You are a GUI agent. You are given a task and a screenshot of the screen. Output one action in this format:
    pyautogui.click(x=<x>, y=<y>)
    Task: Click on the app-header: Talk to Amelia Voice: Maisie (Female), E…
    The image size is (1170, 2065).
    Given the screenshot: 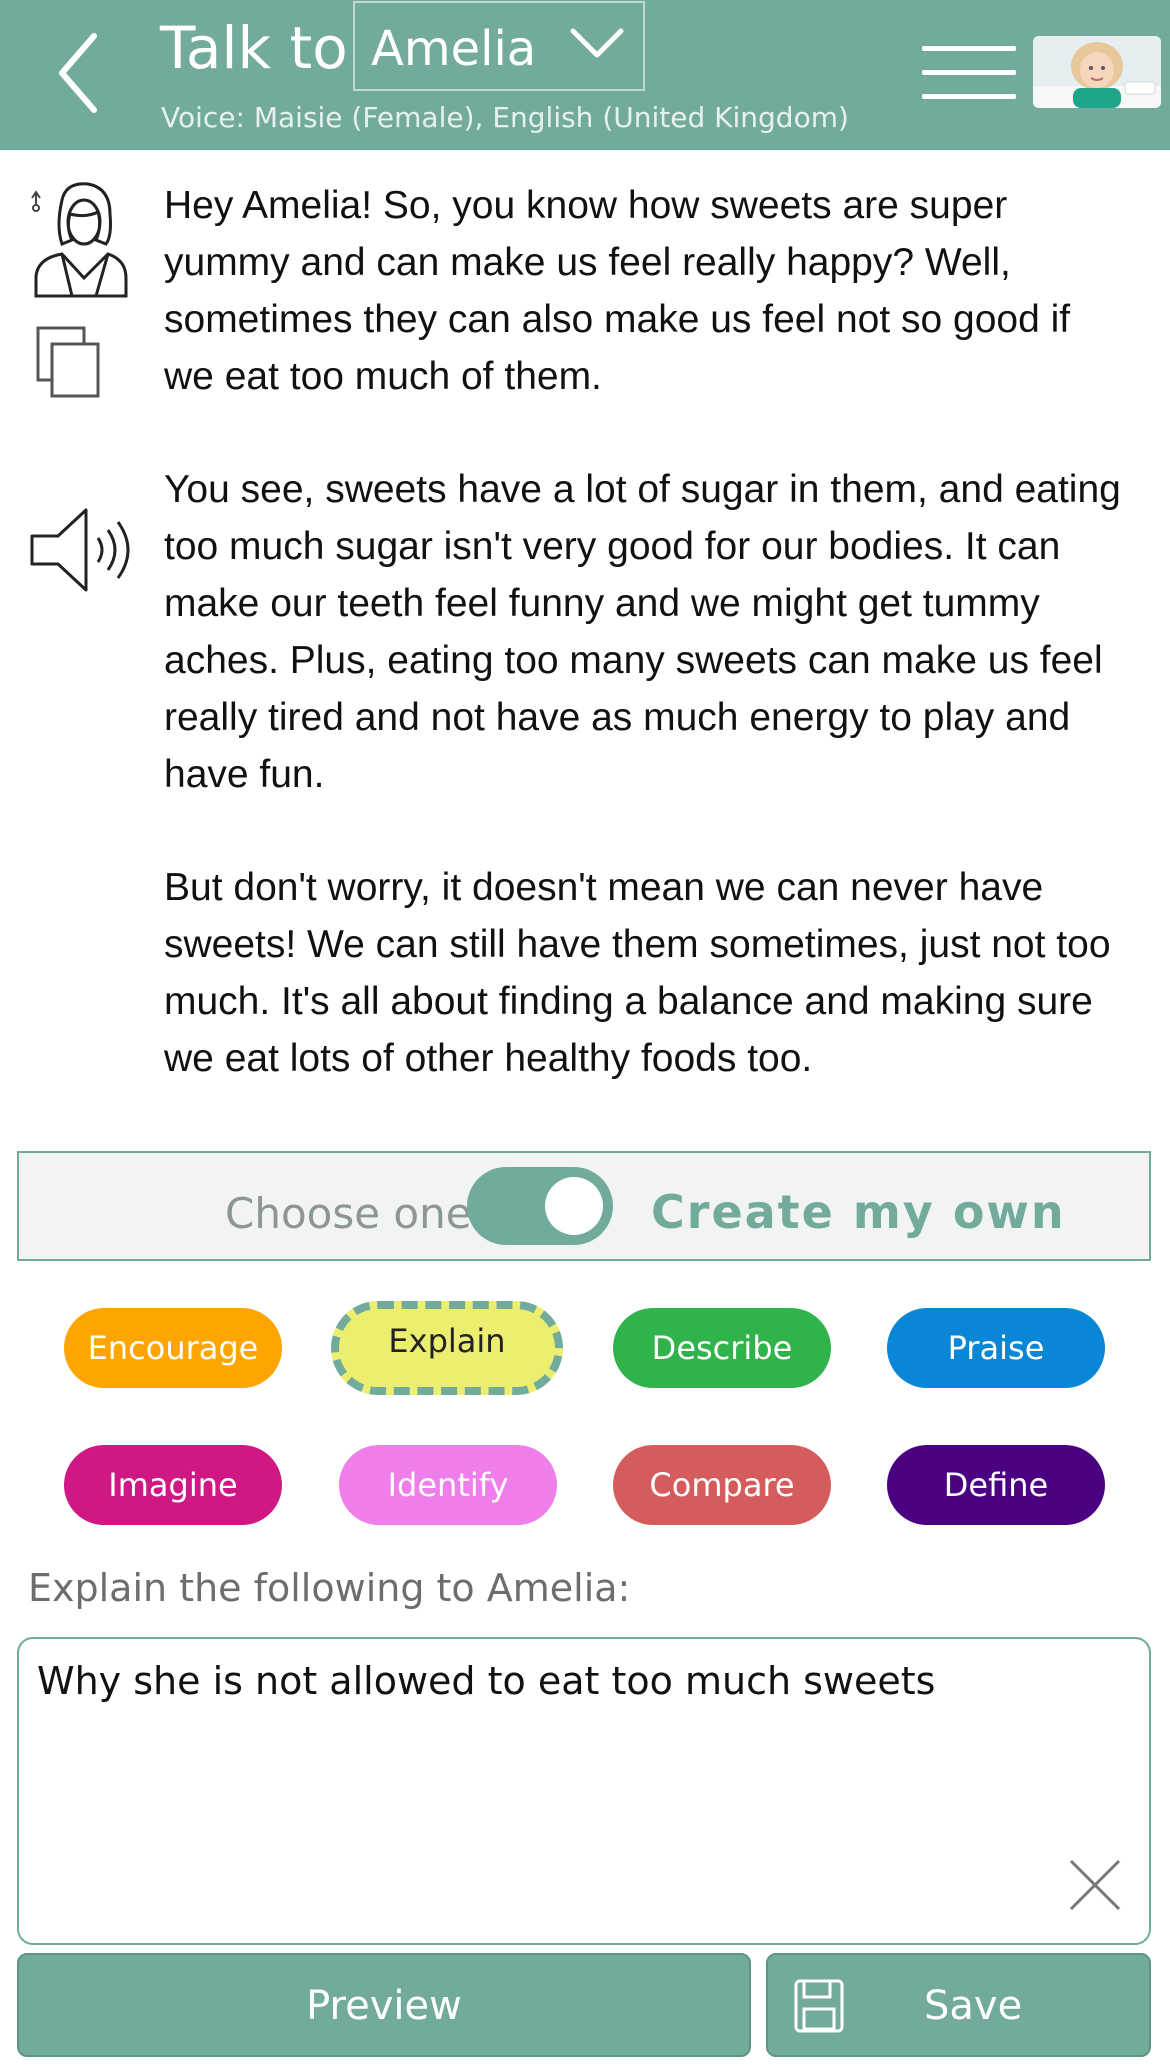 What is the action you would take?
    pyautogui.click(x=585, y=75)
    